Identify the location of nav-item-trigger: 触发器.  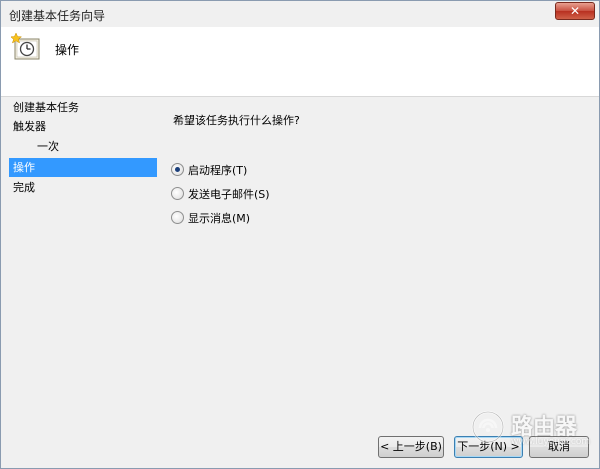
(83, 126).